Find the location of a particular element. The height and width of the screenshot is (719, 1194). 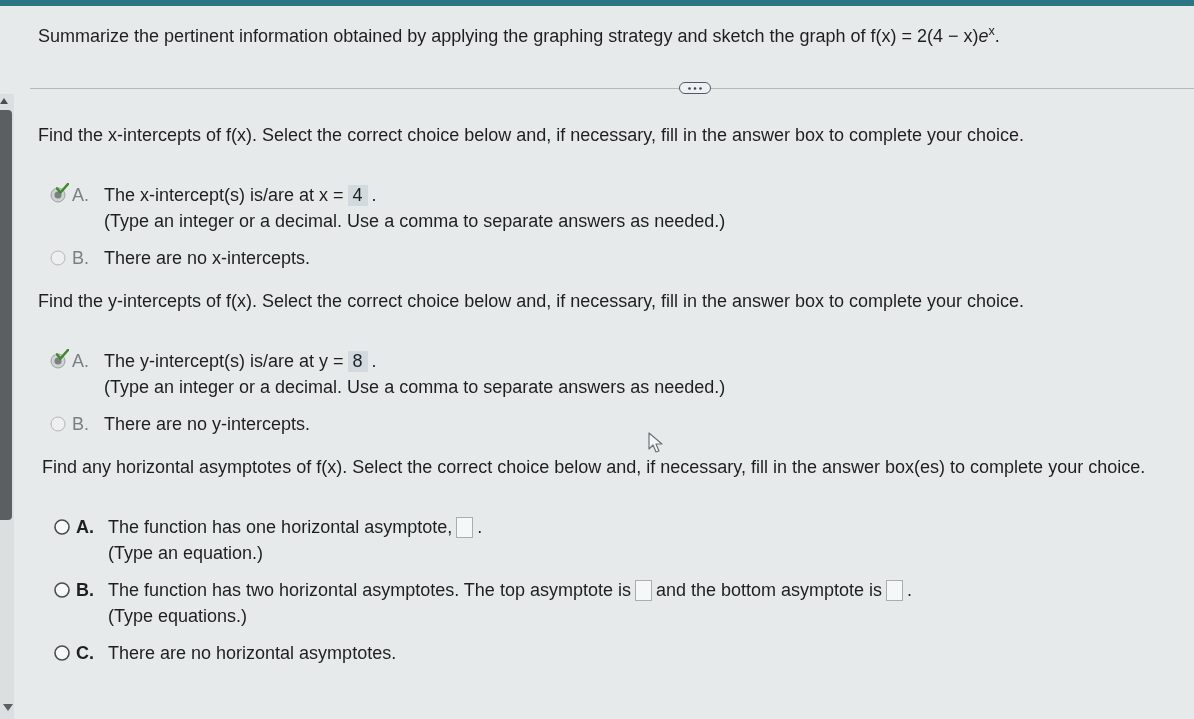

expand-button is located at coordinates (695, 88).